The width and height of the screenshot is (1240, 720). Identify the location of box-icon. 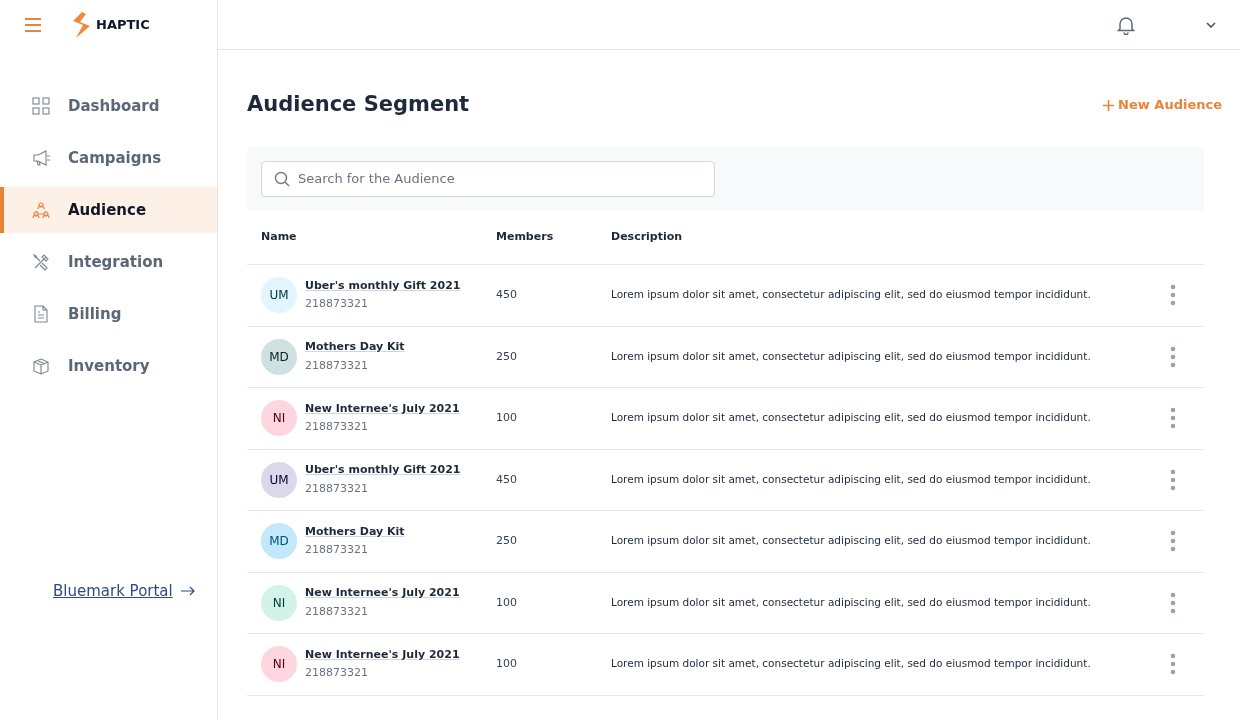
(41, 366).